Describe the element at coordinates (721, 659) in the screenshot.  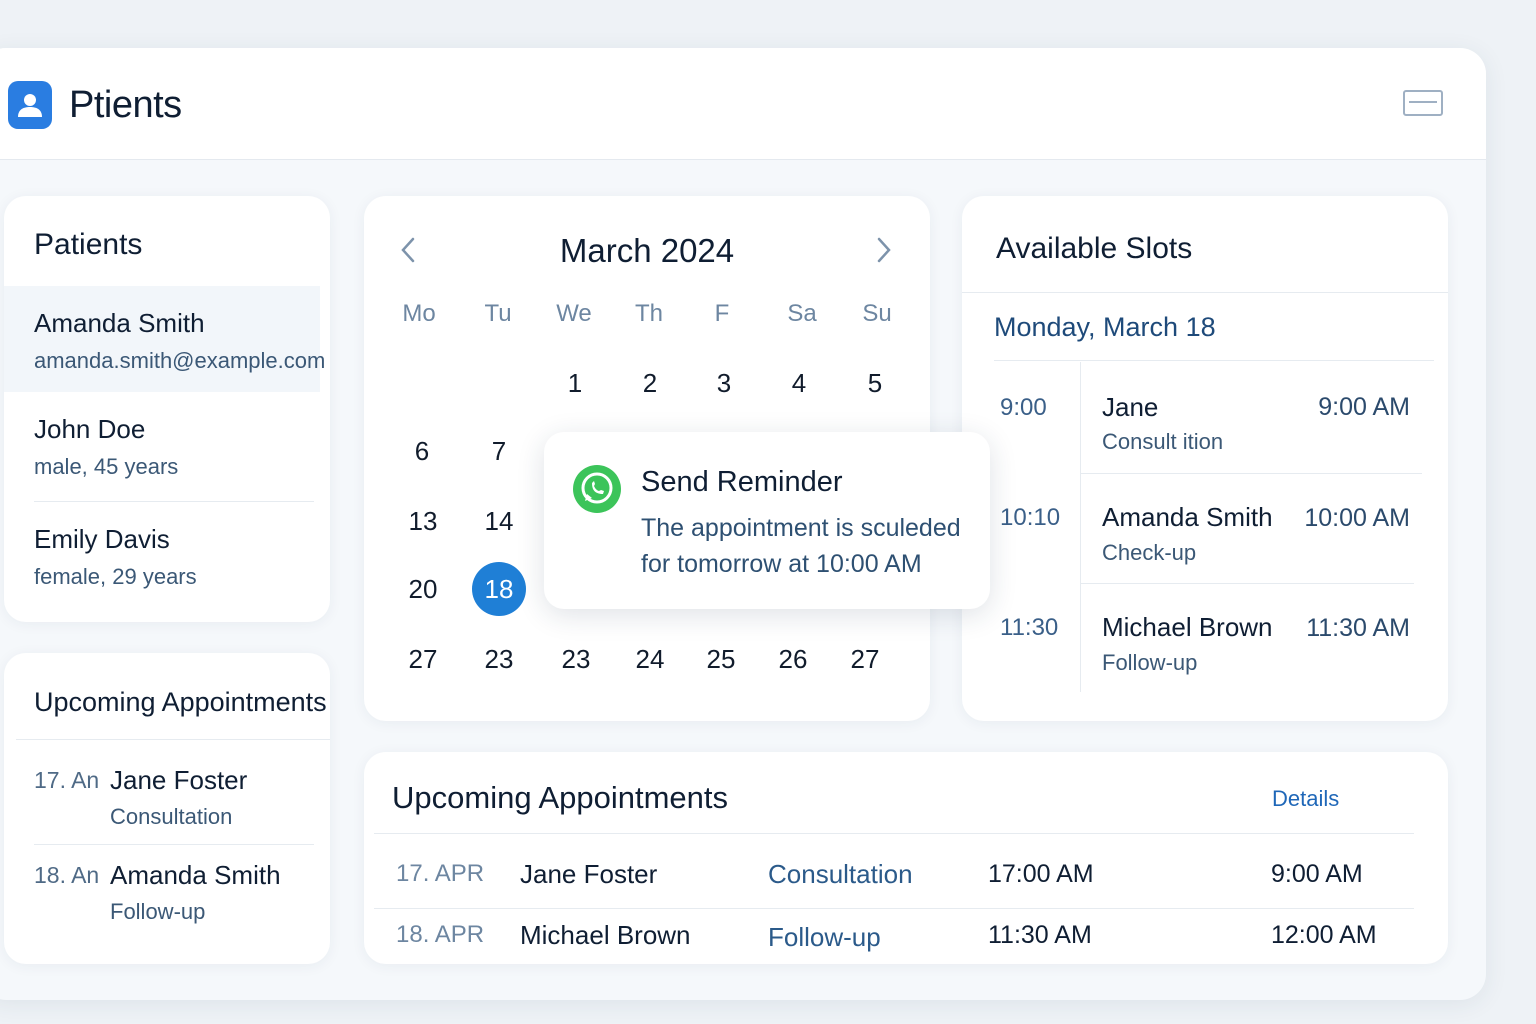
I see `calendar-day: 25` at that location.